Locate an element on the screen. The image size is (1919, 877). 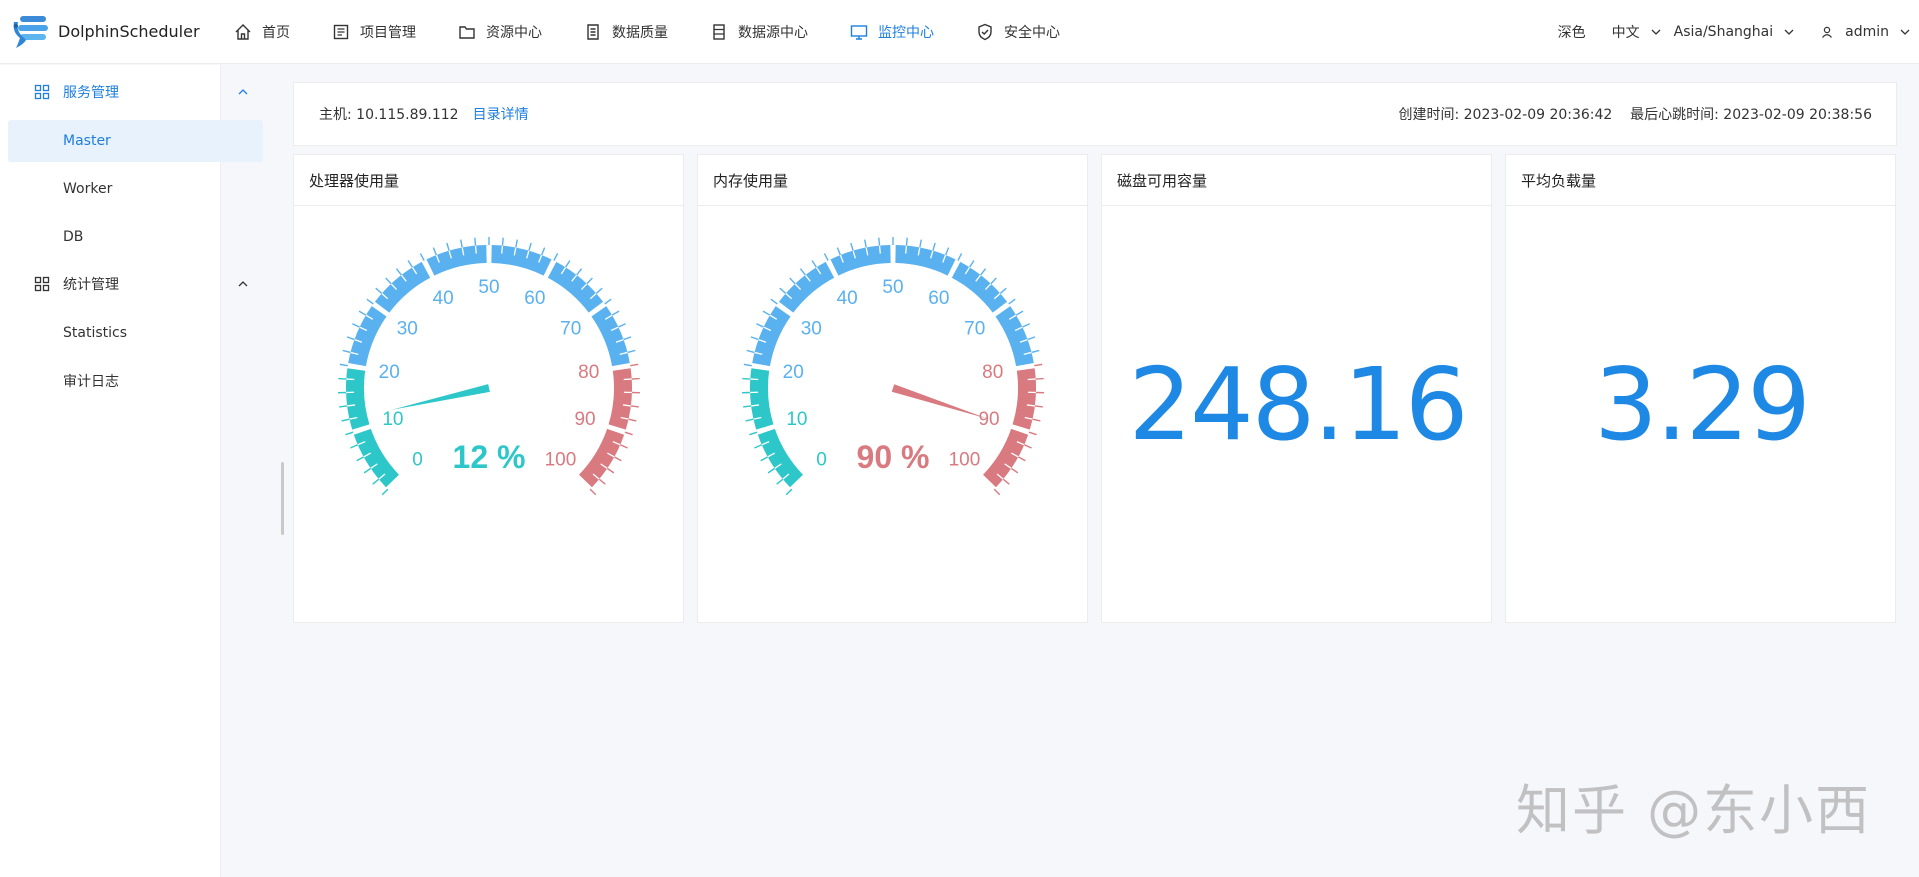
watermark: 知乎 @东小西 is located at coordinates (1694, 810).